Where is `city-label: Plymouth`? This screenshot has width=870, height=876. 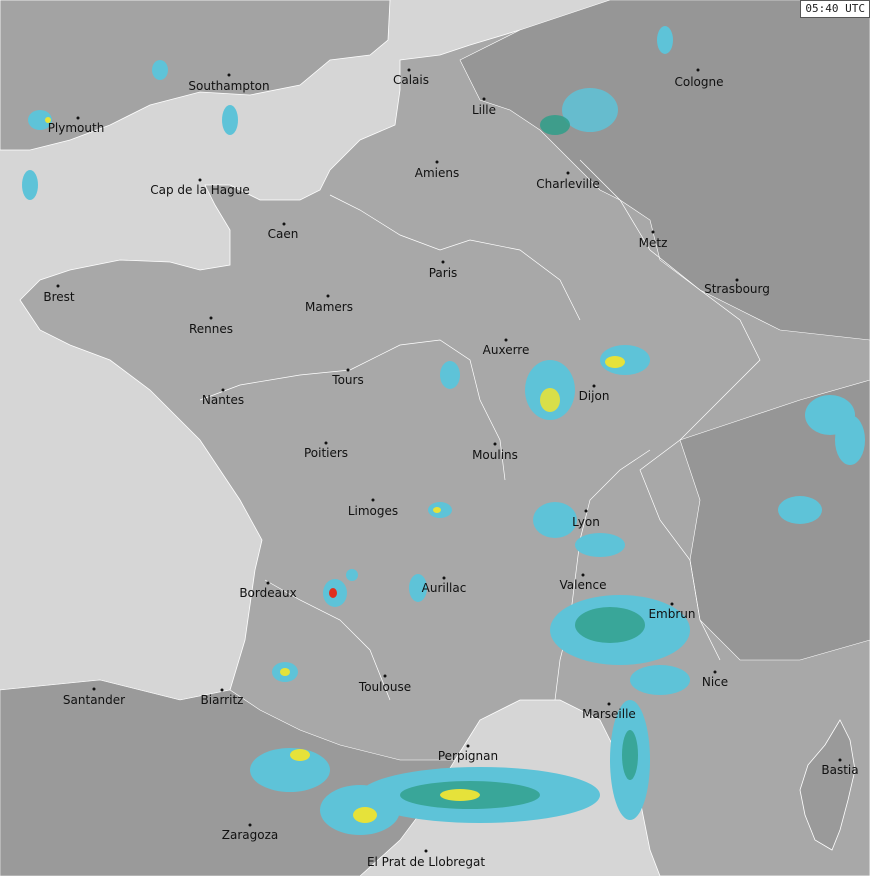
city-label: Plymouth is located at coordinates (76, 128).